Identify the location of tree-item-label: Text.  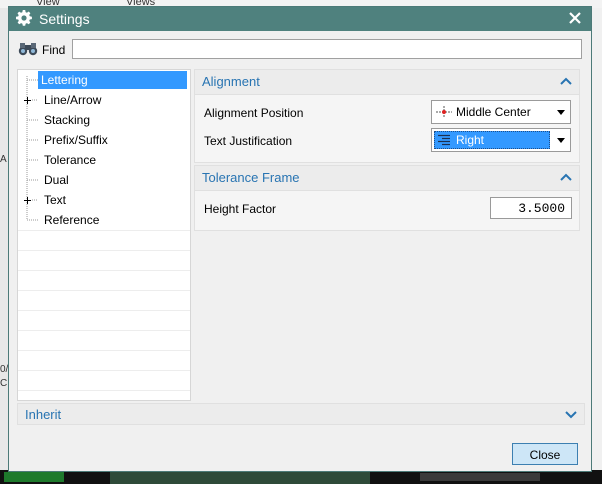
(55, 200).